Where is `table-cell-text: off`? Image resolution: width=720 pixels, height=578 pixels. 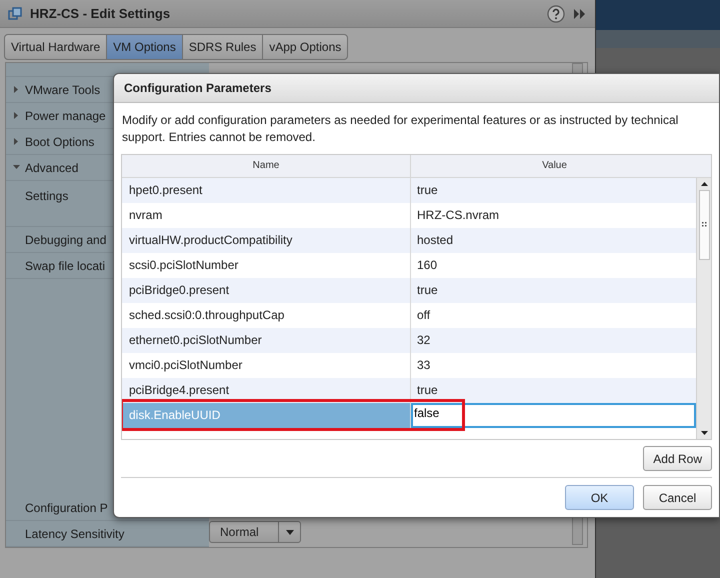
table-cell-text: off is located at coordinates (424, 315).